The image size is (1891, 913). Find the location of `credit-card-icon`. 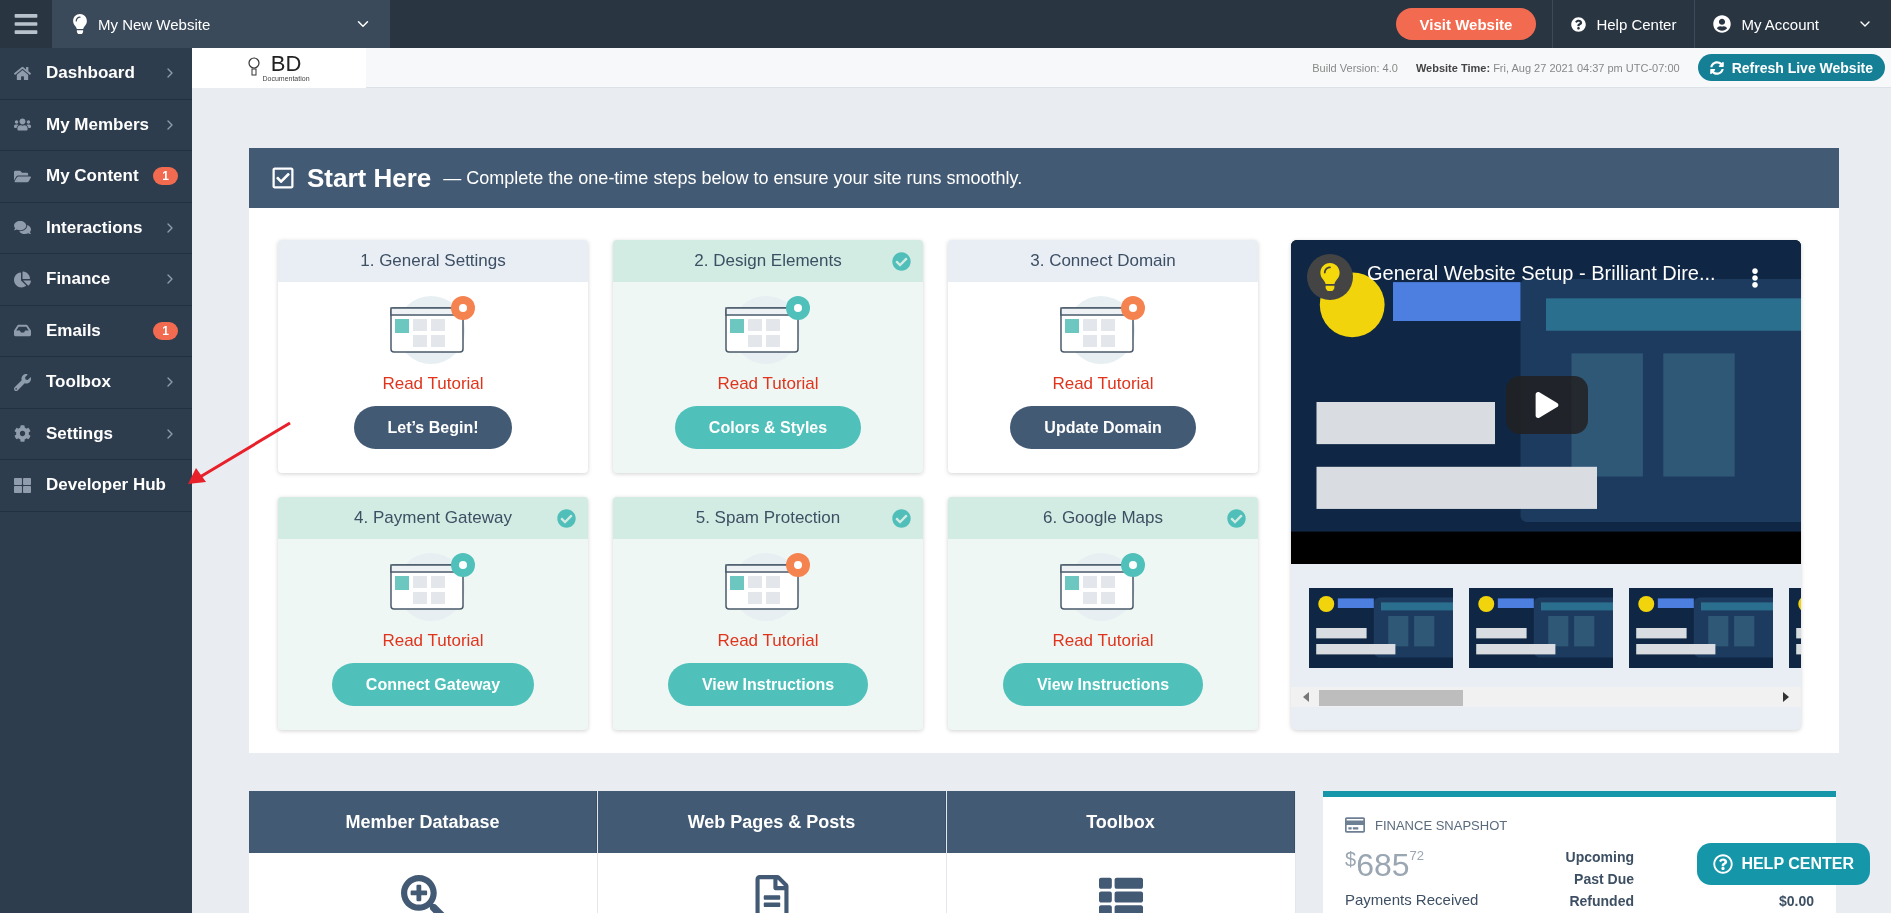

credit-card-icon is located at coordinates (1355, 825).